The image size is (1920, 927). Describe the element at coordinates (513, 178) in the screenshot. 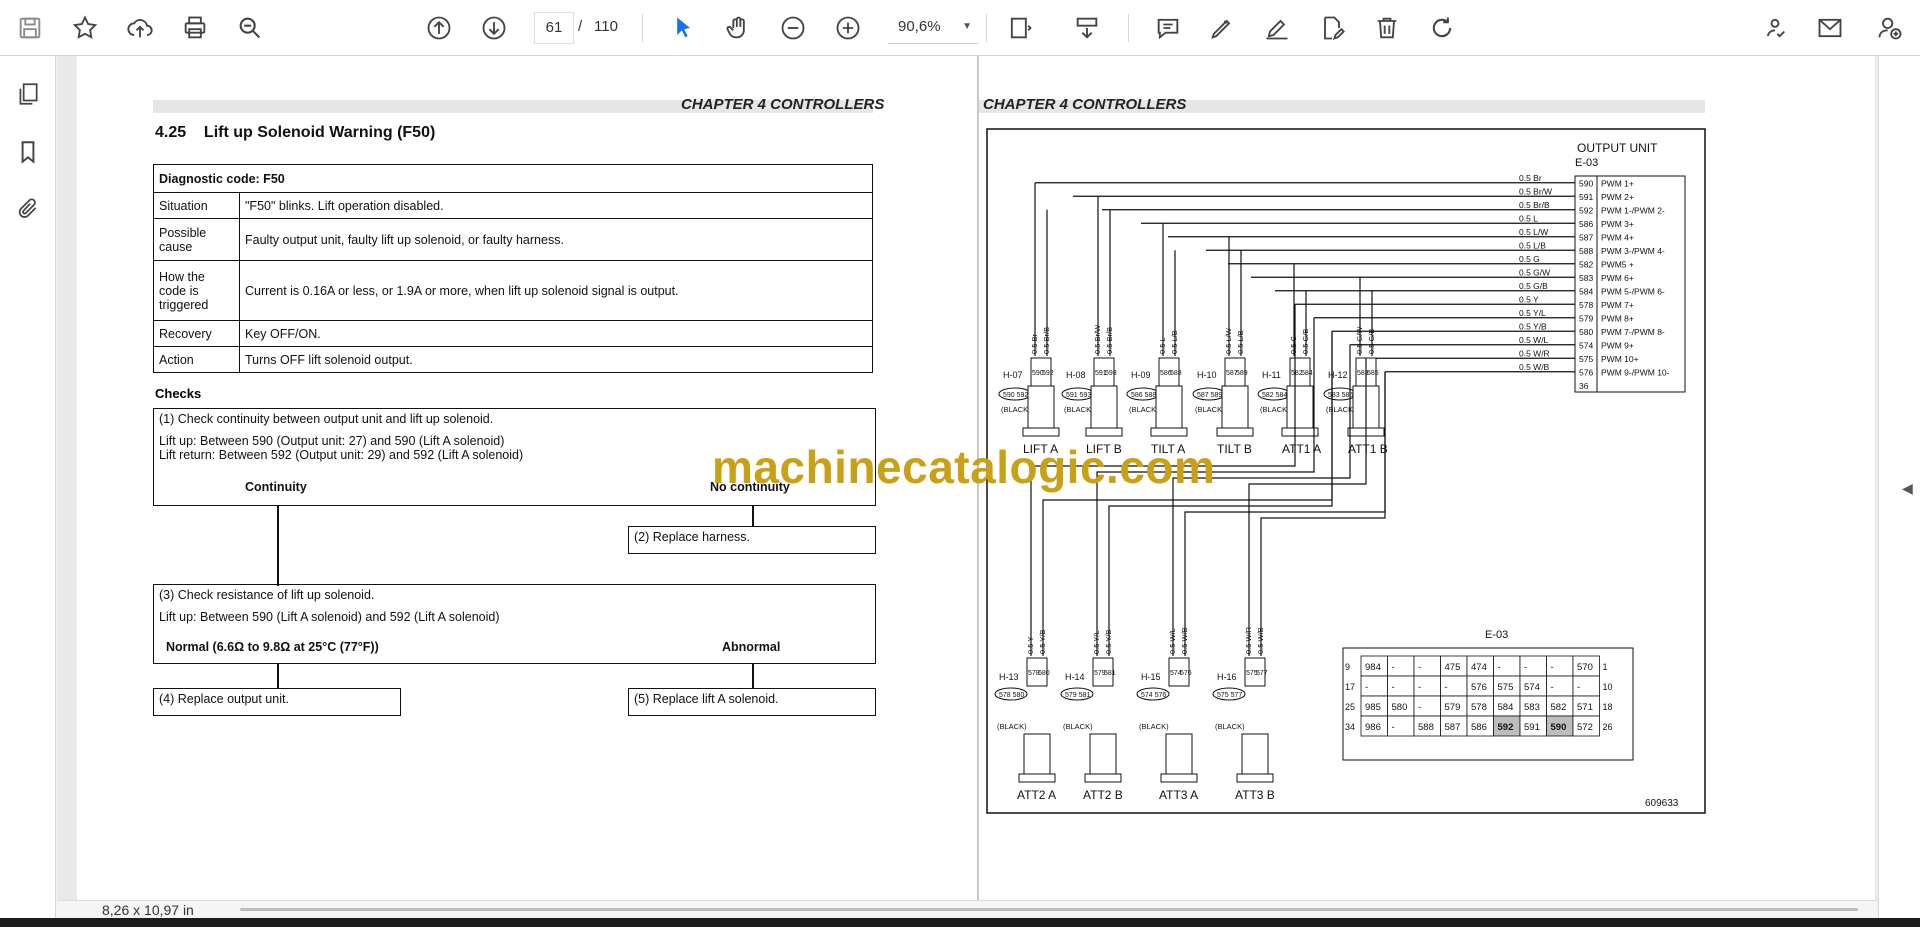

I see `diag-header: Diagnostic code: F50` at that location.